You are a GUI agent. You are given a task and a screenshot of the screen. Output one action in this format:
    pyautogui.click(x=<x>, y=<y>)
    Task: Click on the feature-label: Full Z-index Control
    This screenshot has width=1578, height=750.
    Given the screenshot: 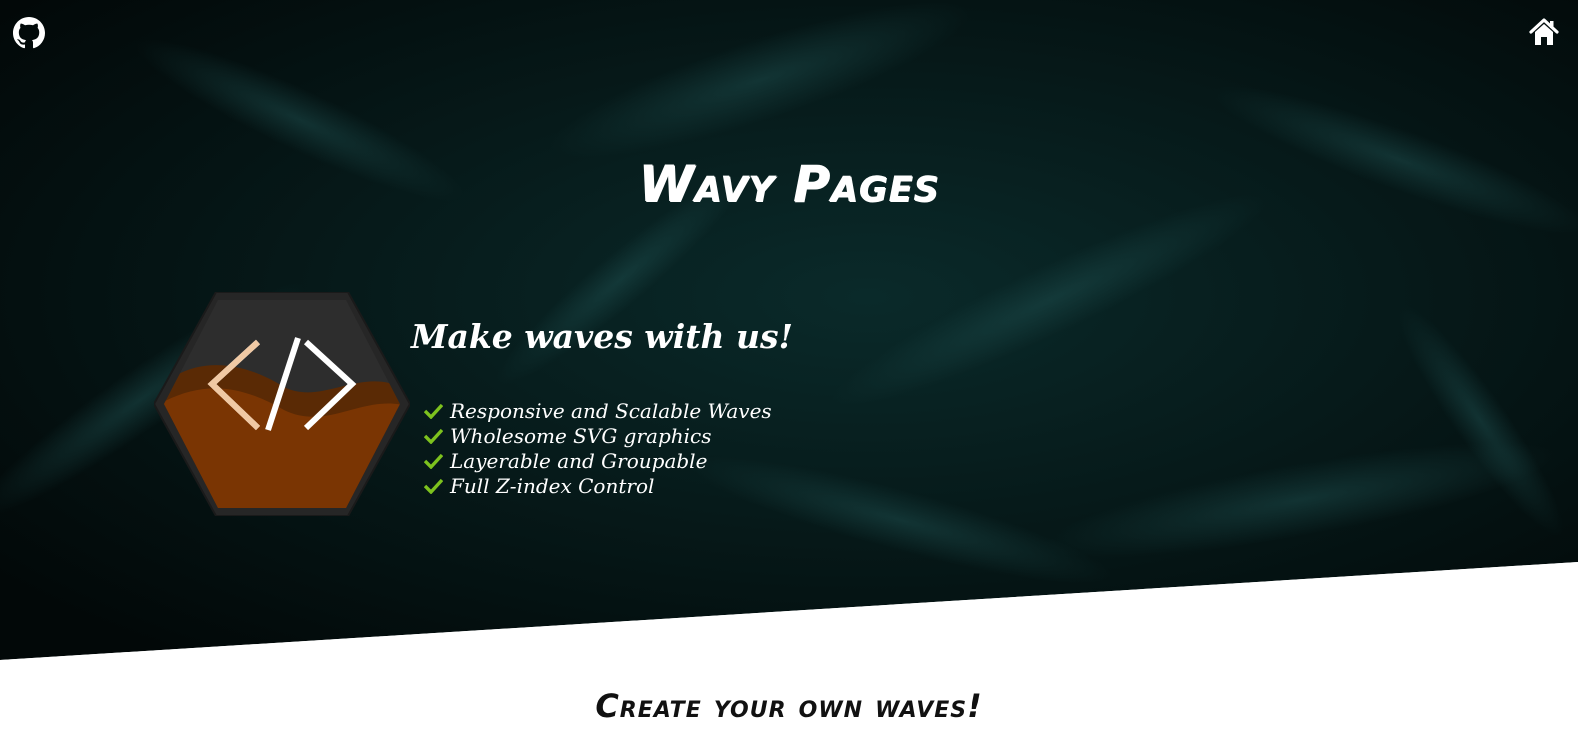 What is the action you would take?
    pyautogui.click(x=552, y=485)
    